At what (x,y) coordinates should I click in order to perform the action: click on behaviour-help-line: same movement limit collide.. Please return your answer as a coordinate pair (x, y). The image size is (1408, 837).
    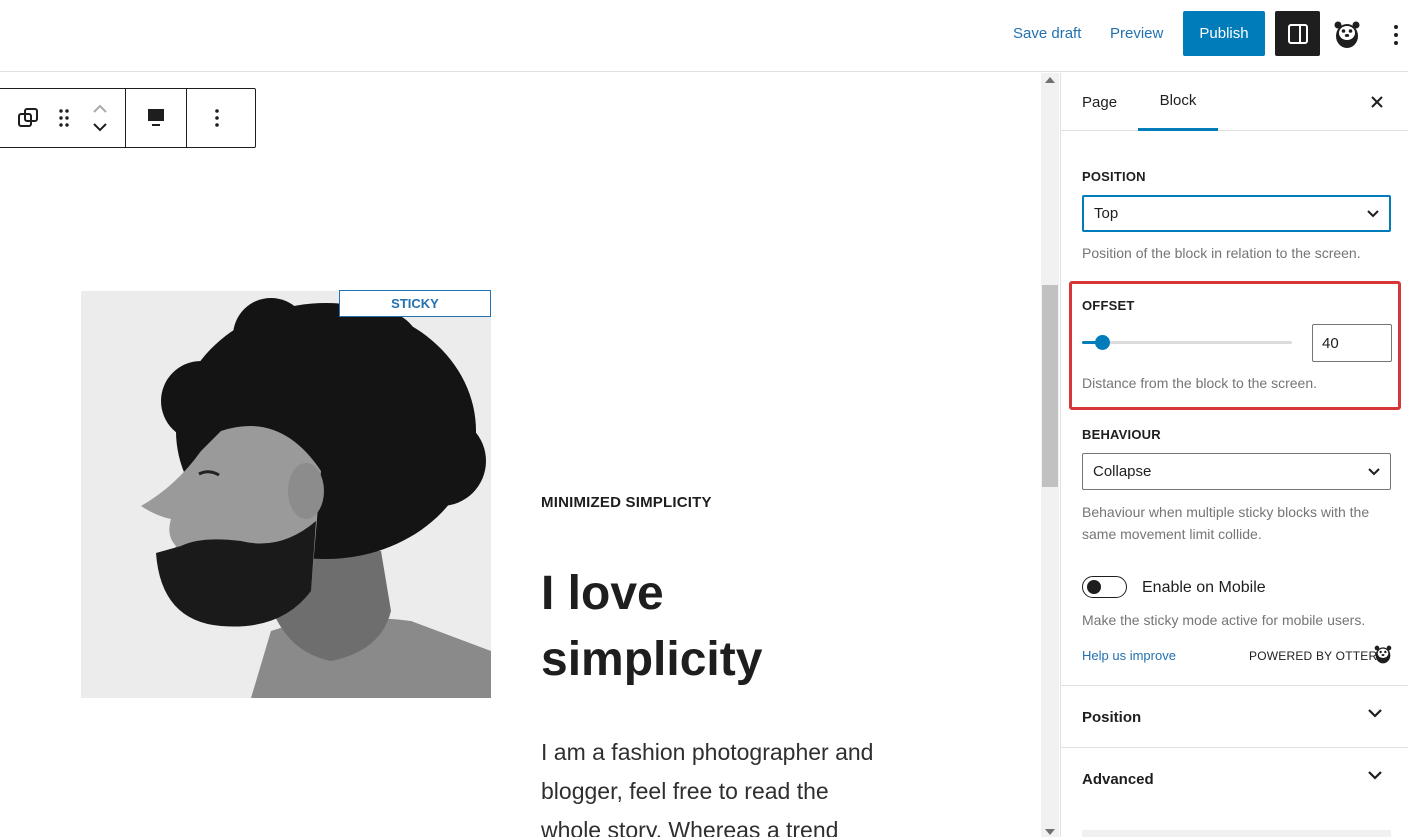
    Looking at the image, I should click on (1172, 534).